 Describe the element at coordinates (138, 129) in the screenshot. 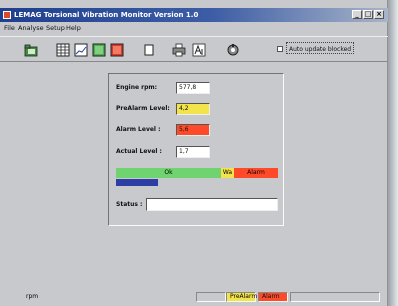

I see `alarm-level-label: Alarm Level :` at that location.